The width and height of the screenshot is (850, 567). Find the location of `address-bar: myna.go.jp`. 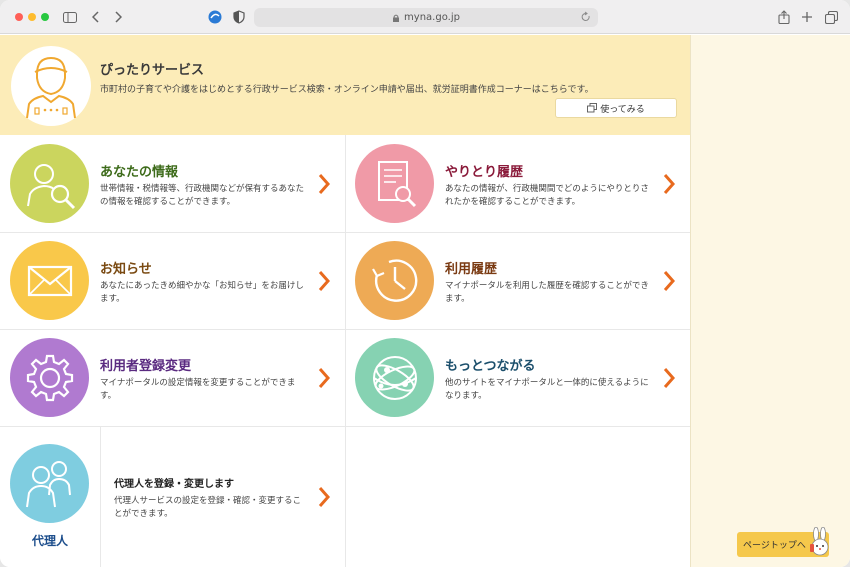

address-bar: myna.go.jp is located at coordinates (426, 17).